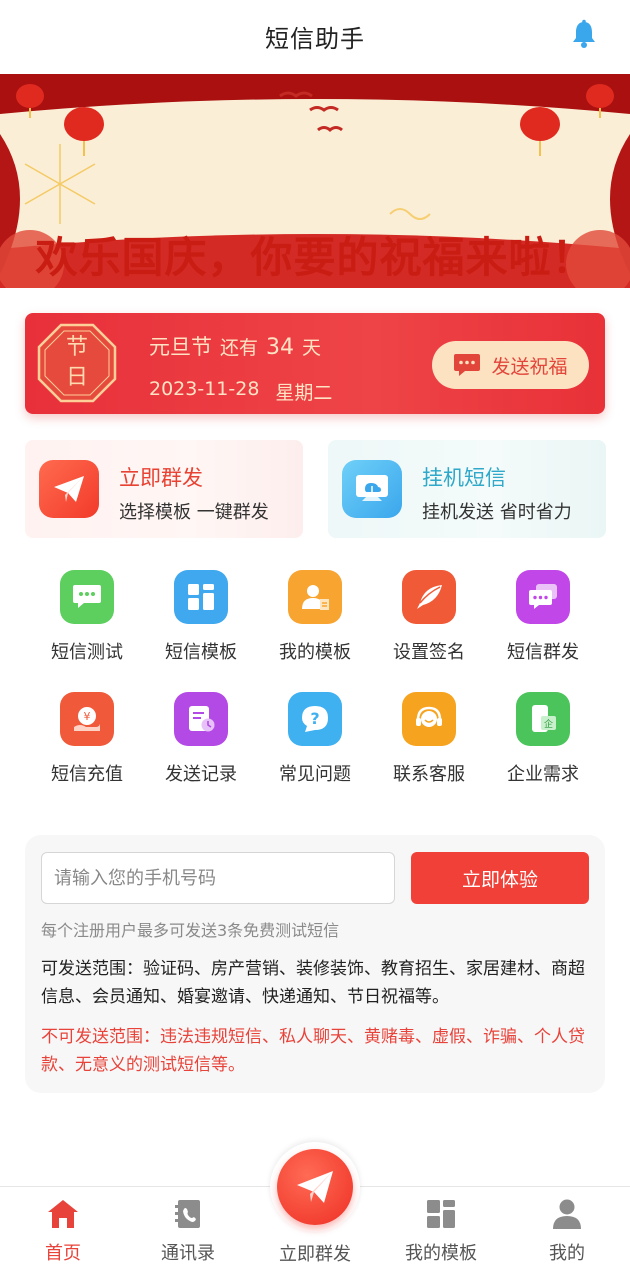 Image resolution: width=630 pixels, height=1280 pixels. Describe the element at coordinates (315, 652) in the screenshot. I see `grid-label: 我的模板` at that location.